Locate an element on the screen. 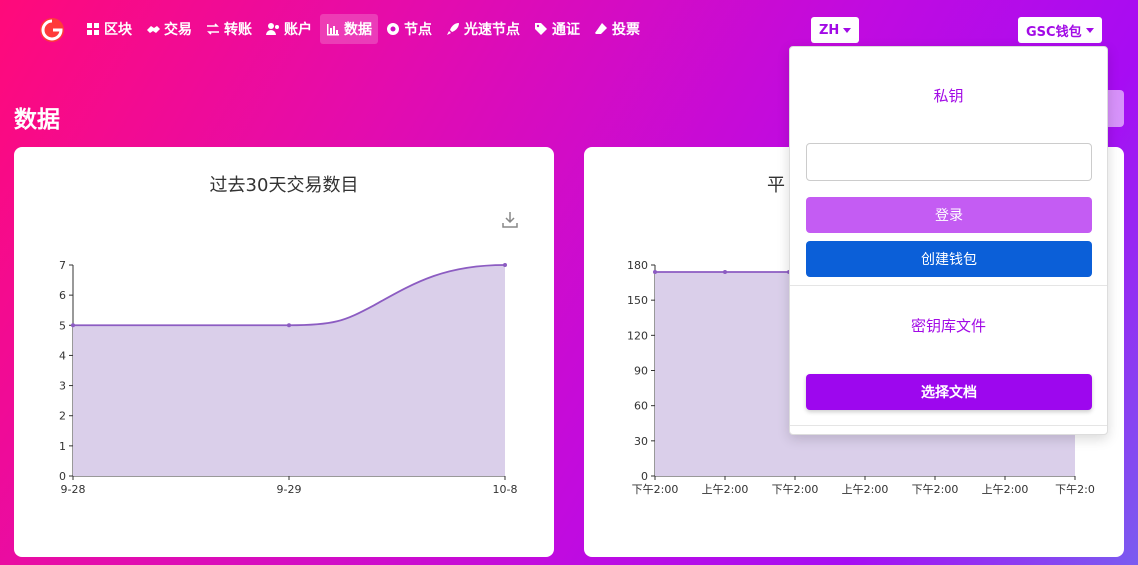  eraser-icon is located at coordinates (601, 28).